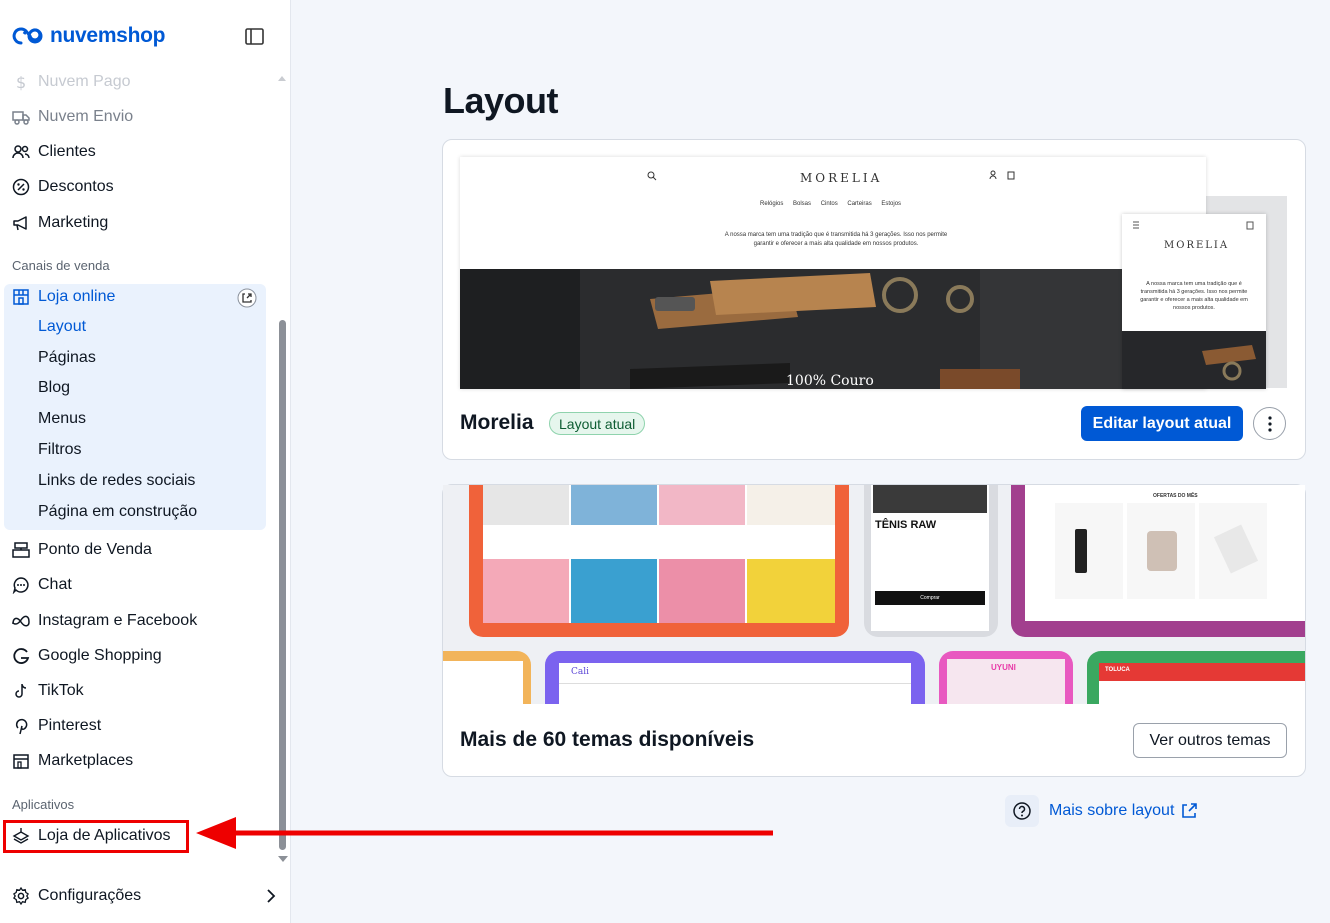  I want to click on sidebar-item-label: Google Shopping, so click(100, 655).